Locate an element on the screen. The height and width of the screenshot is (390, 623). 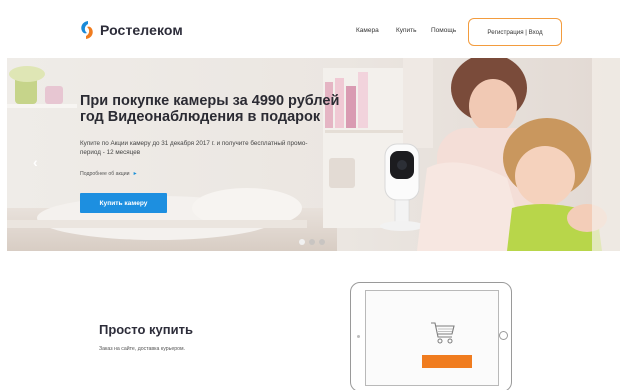
tablet-illustration is located at coordinates (431, 336).